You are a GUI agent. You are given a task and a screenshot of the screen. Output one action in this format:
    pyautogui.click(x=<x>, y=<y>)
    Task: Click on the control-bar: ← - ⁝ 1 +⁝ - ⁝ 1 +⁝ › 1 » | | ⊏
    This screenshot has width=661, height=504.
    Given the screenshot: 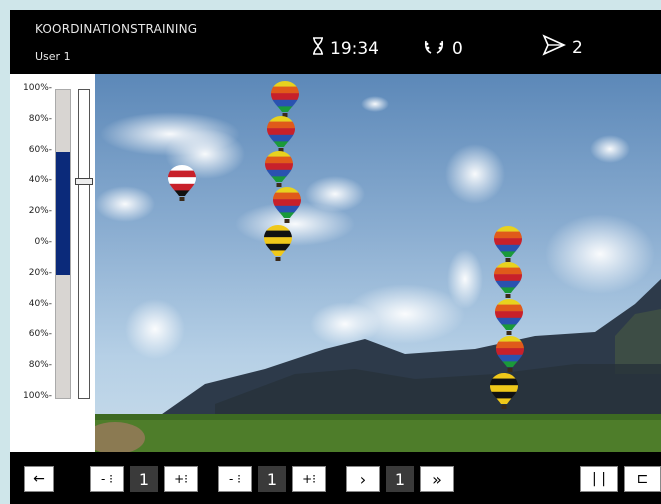 What is the action you would take?
    pyautogui.click(x=335, y=478)
    